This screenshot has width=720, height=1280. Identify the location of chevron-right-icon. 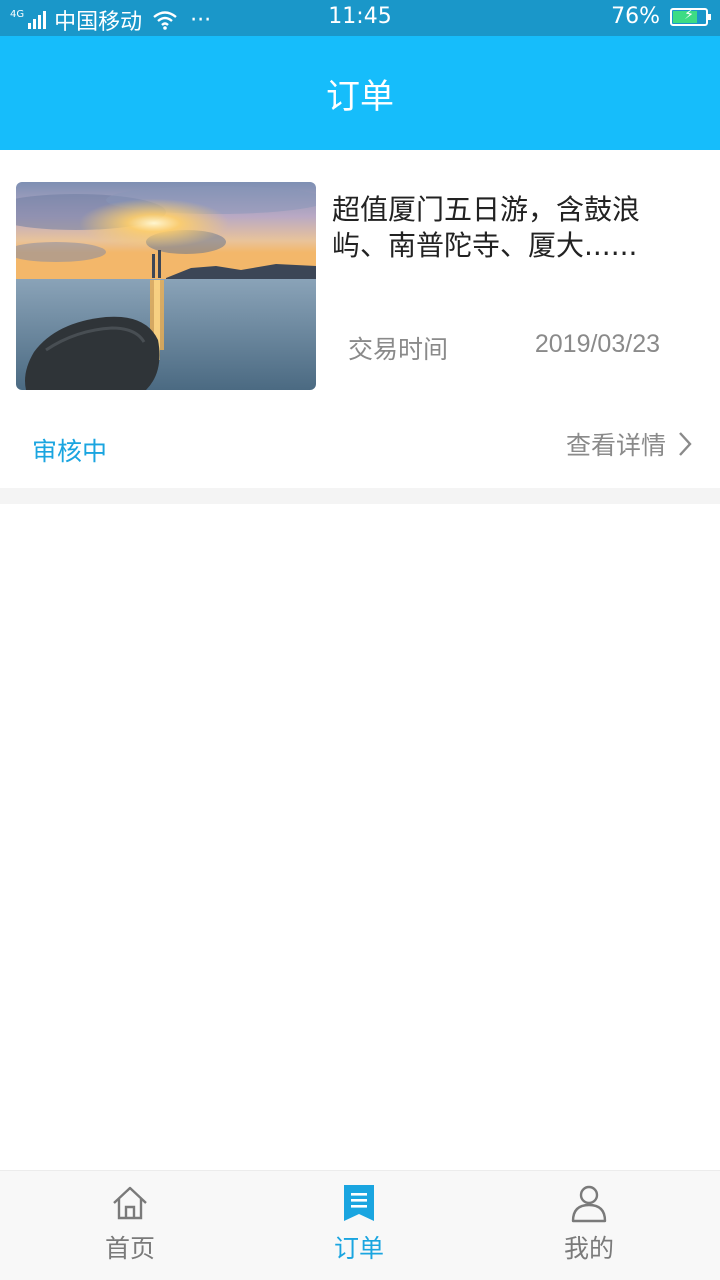
(685, 444).